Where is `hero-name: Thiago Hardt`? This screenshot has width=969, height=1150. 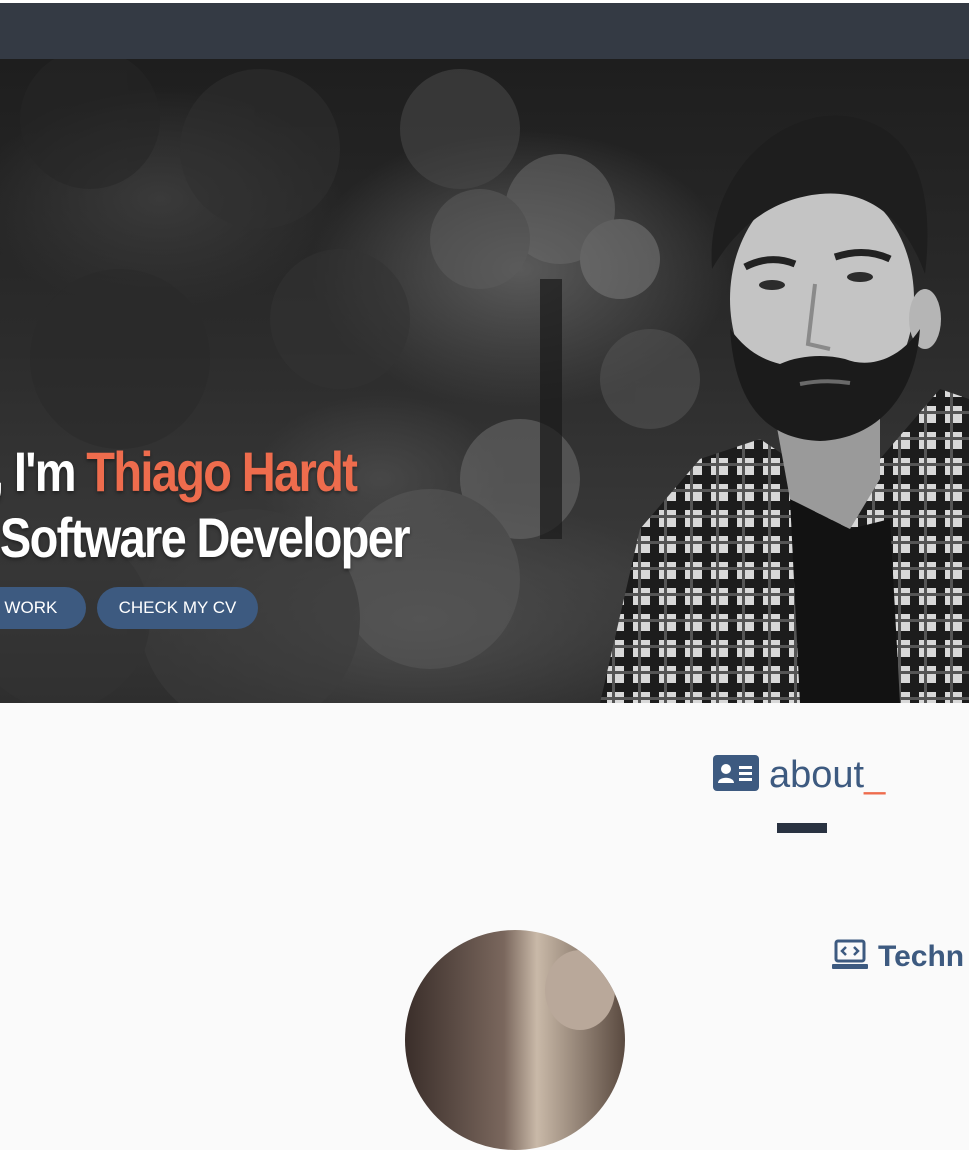 hero-name: Thiago Hardt is located at coordinates (222, 471).